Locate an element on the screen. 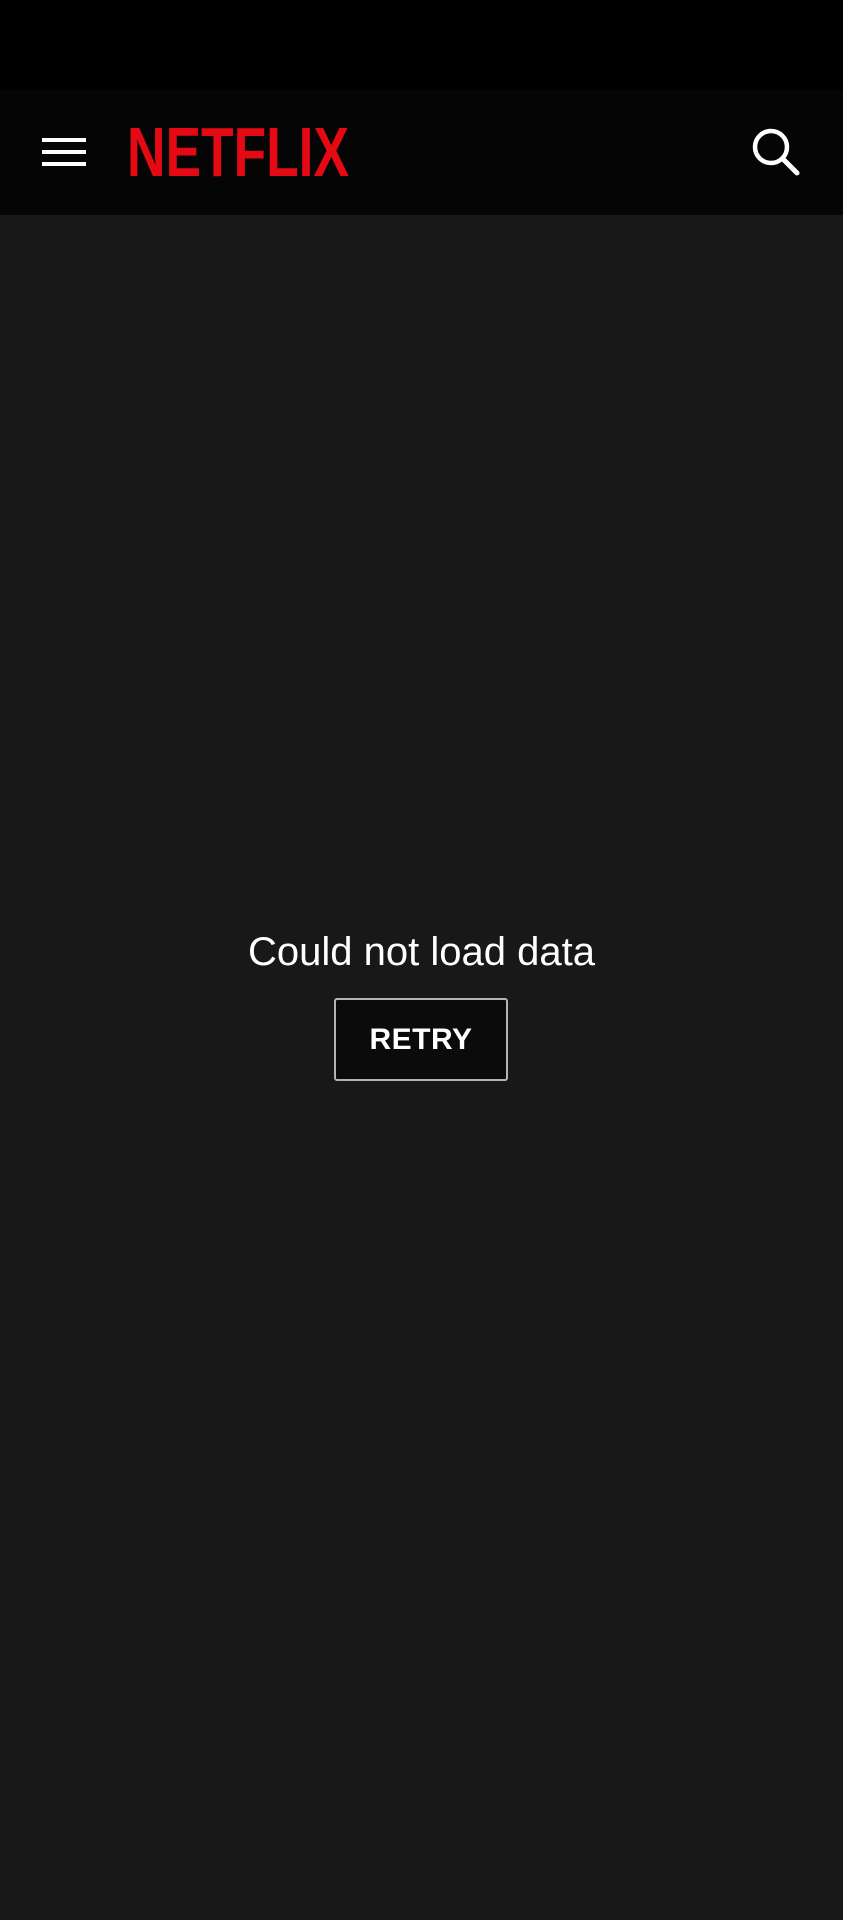 The width and height of the screenshot is (843, 1920). netflix-logo-text: NETFLIX is located at coordinates (238, 152).